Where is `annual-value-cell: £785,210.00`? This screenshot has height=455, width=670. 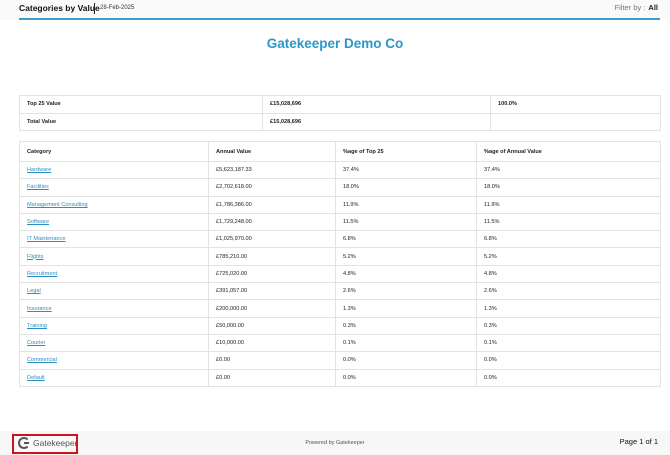 annual-value-cell: £785,210.00 is located at coordinates (272, 256).